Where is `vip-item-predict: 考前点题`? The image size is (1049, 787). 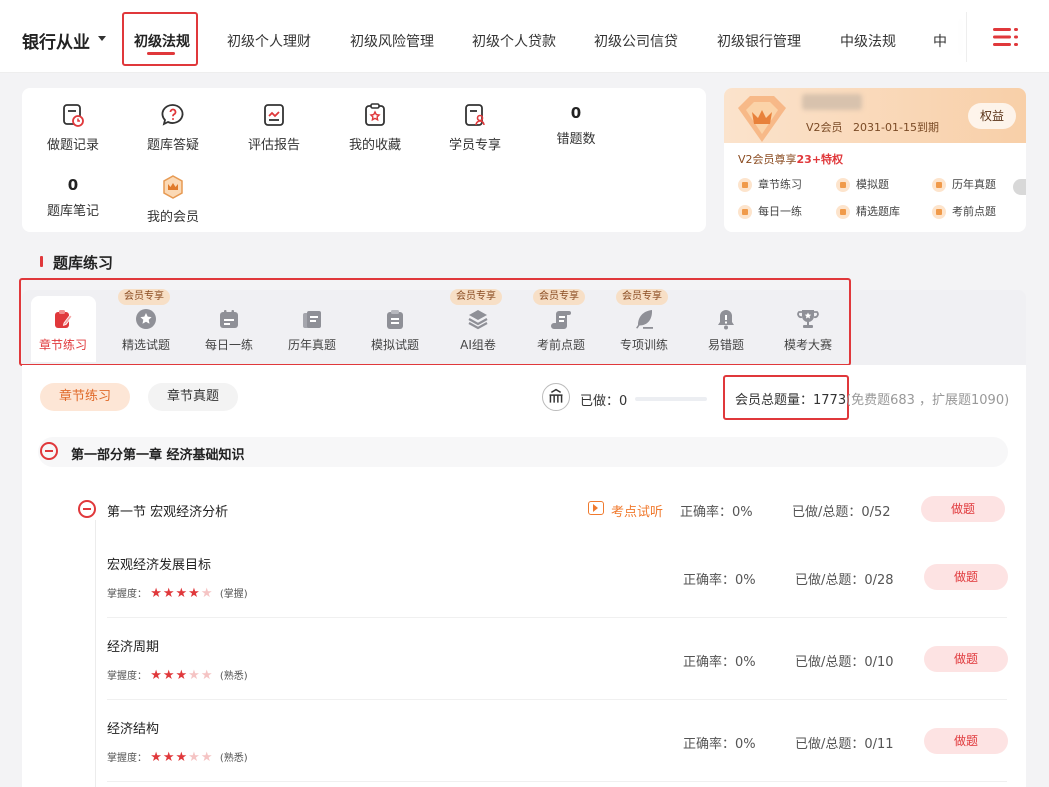 vip-item-predict: 考前点题 is located at coordinates (964, 211).